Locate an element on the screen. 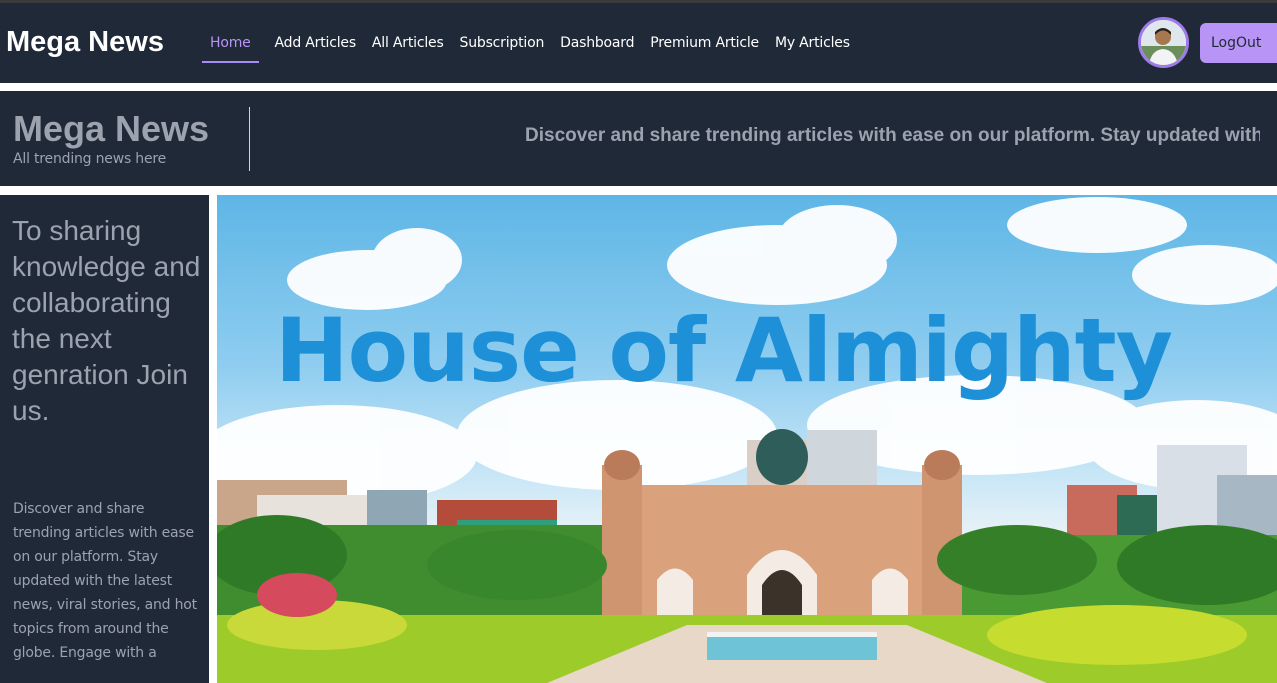 The height and width of the screenshot is (683, 1277). user-avatar-image is located at coordinates (1163, 42).